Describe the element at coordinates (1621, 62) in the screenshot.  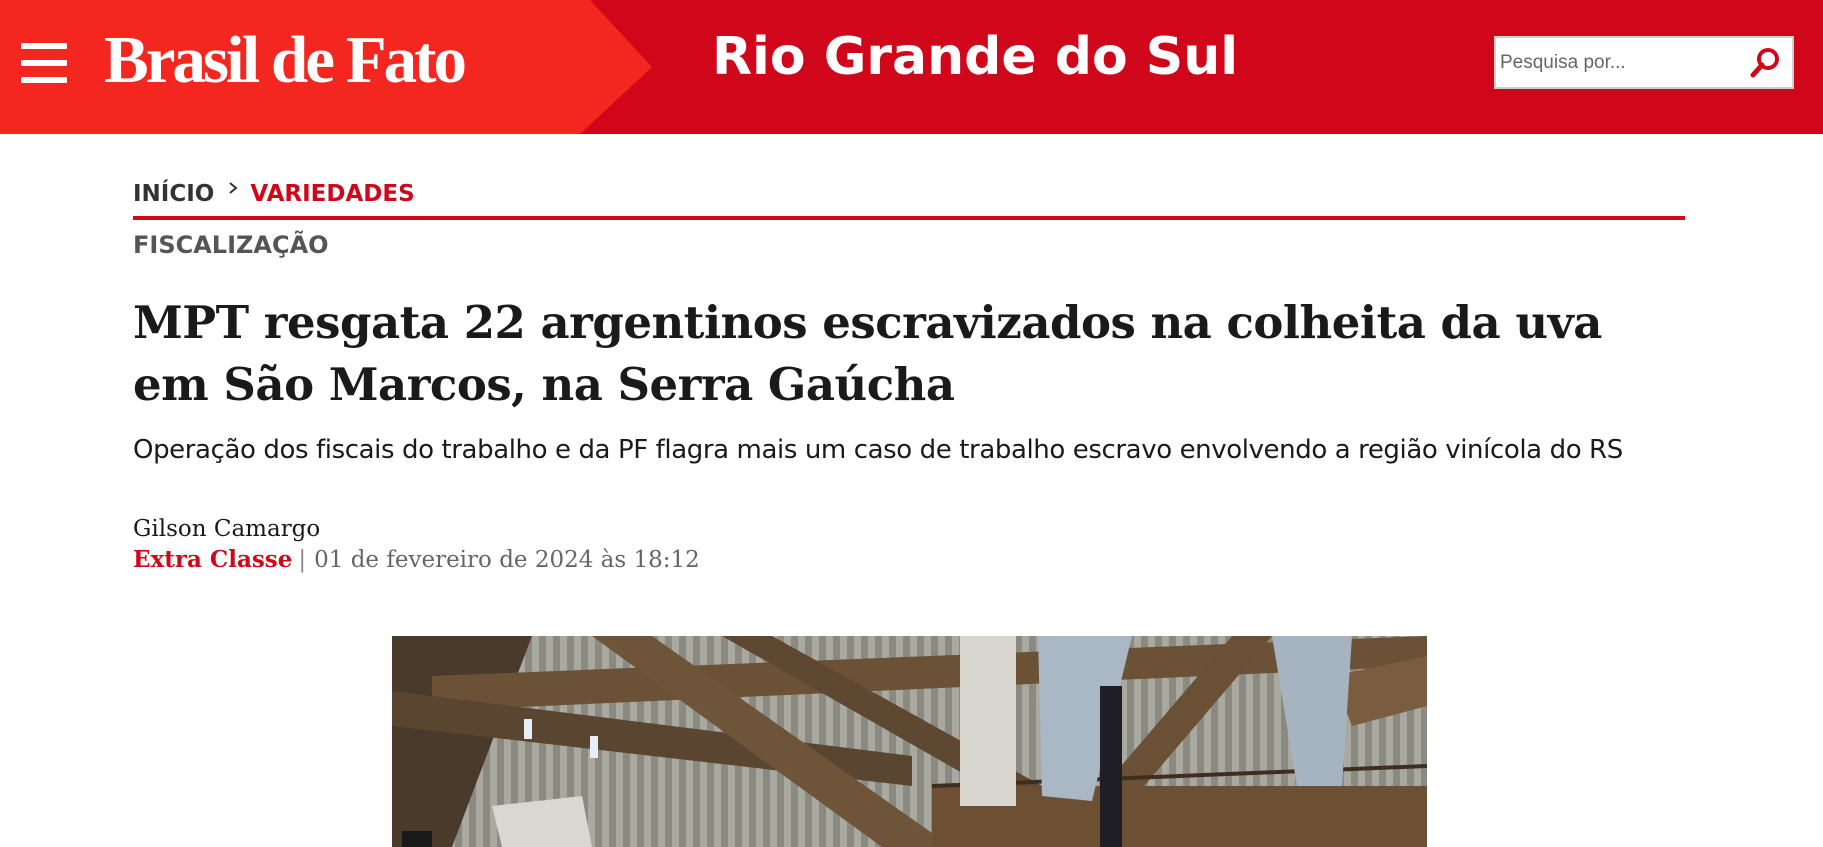
I see `search-input` at that location.